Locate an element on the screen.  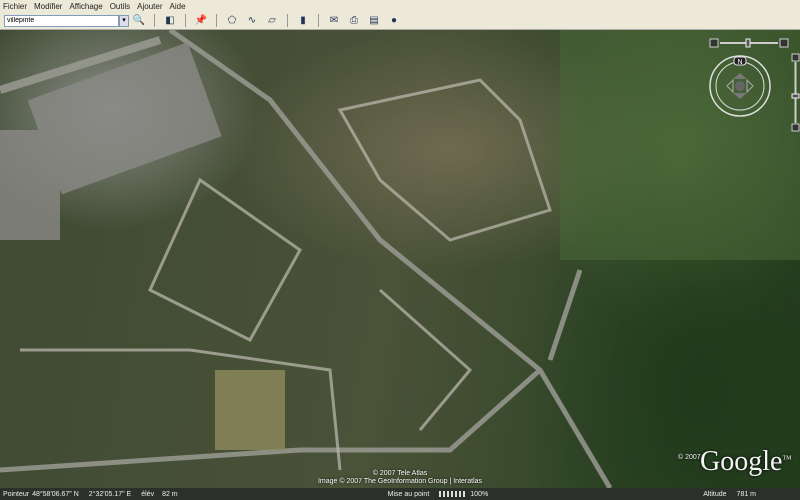
streaming-bar is located at coordinates (453, 494).